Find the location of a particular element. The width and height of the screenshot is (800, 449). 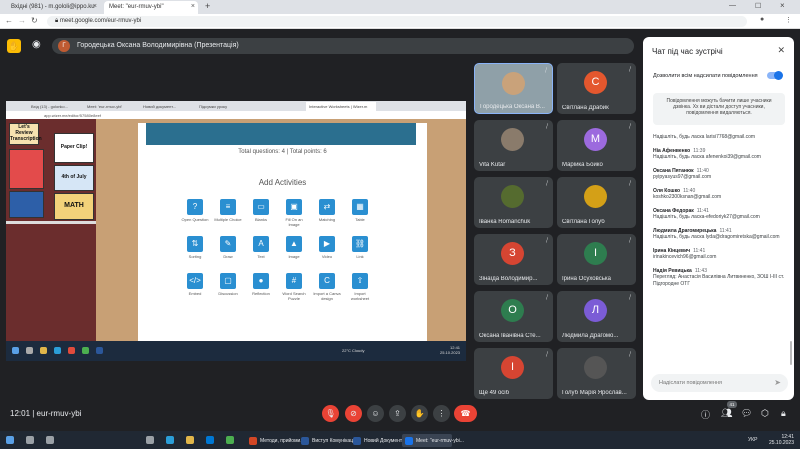

participant-tile: Vita Kutar ⧸ is located at coordinates (513, 145).